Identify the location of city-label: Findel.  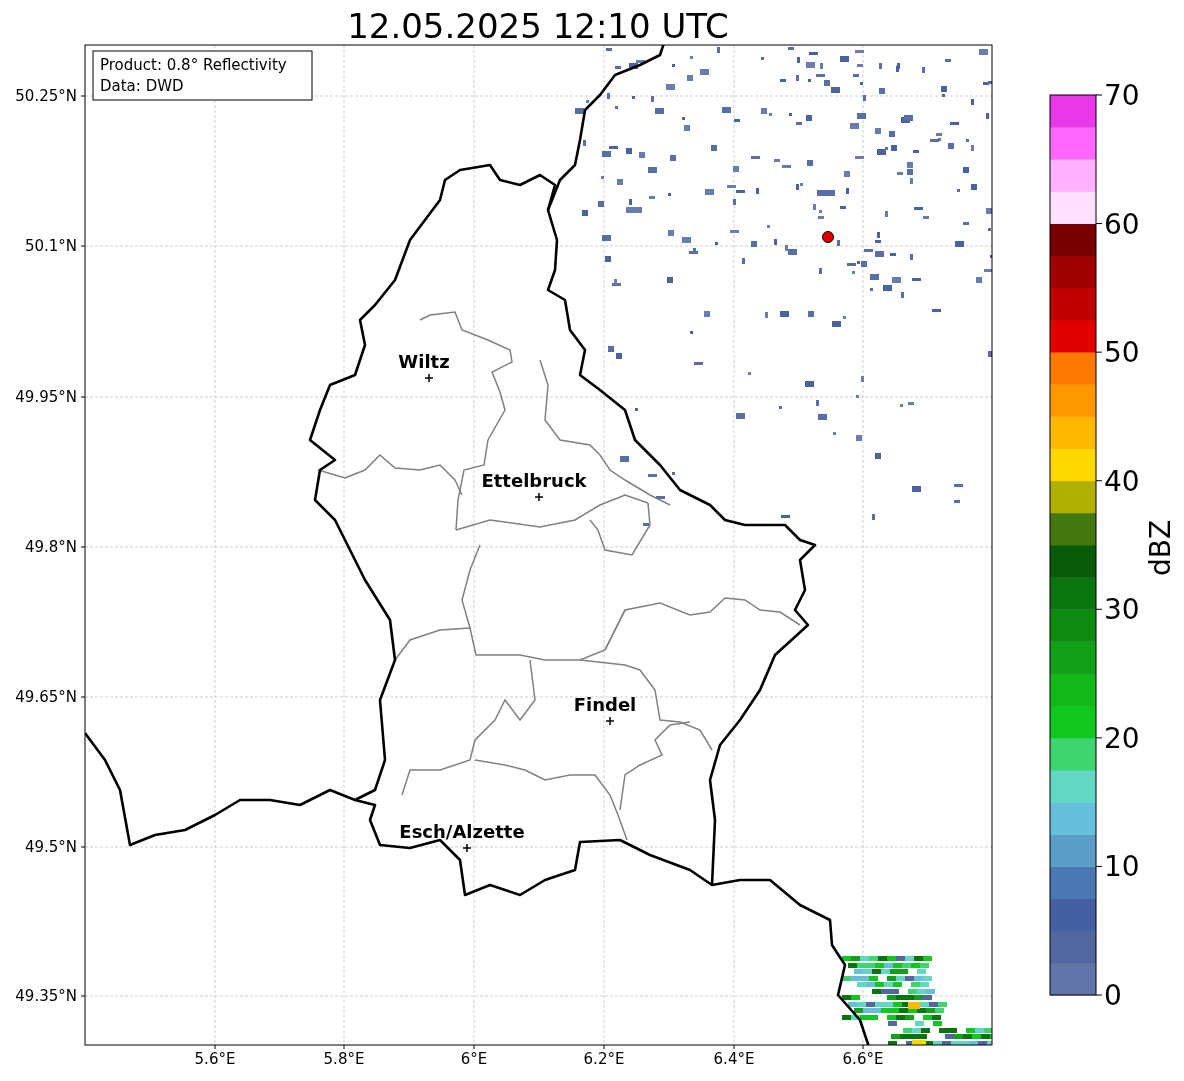
(605, 704).